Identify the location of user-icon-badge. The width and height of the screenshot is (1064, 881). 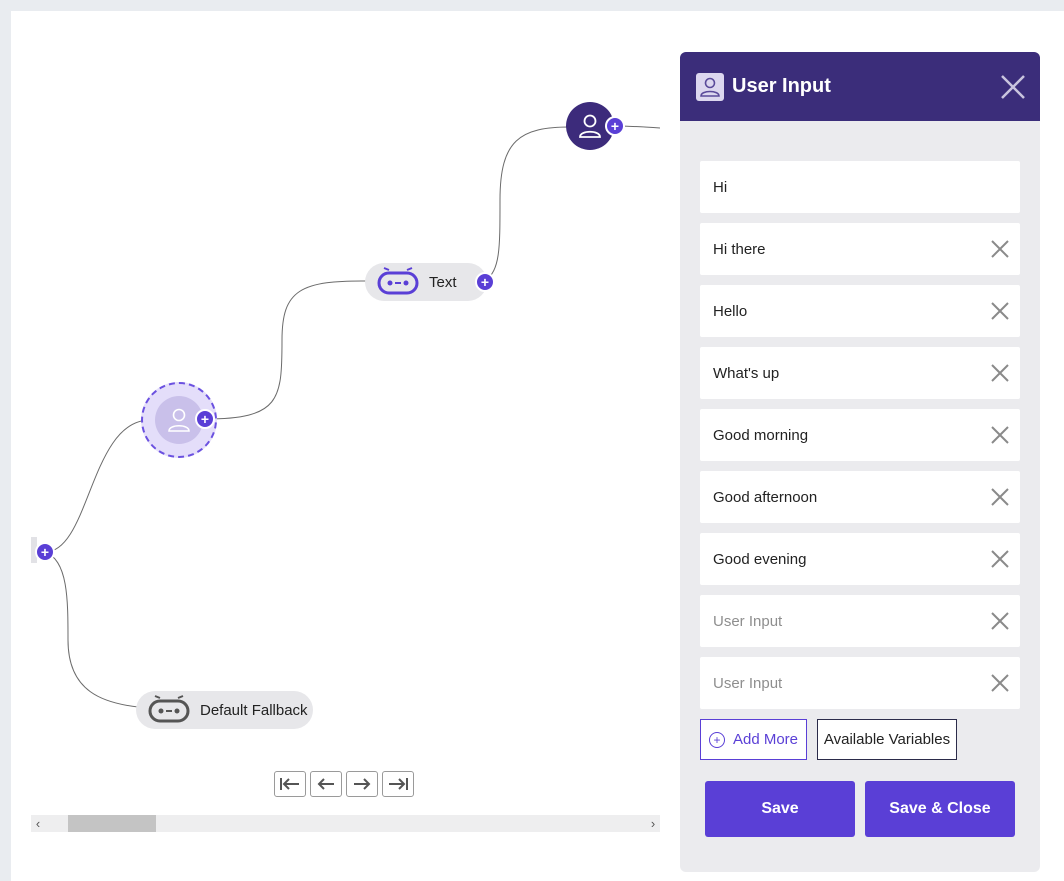
(710, 86).